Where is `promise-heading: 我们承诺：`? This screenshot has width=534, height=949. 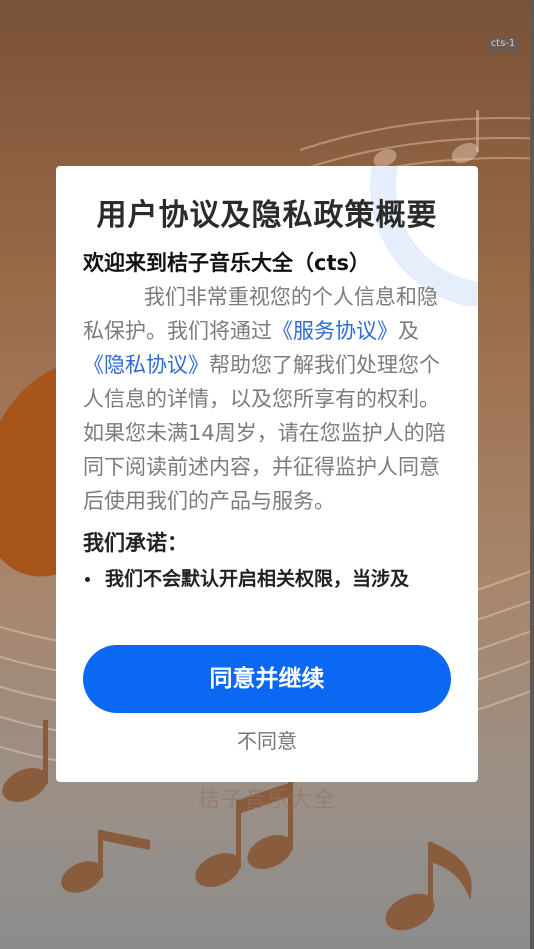
promise-heading: 我们承诺： is located at coordinates (135, 543).